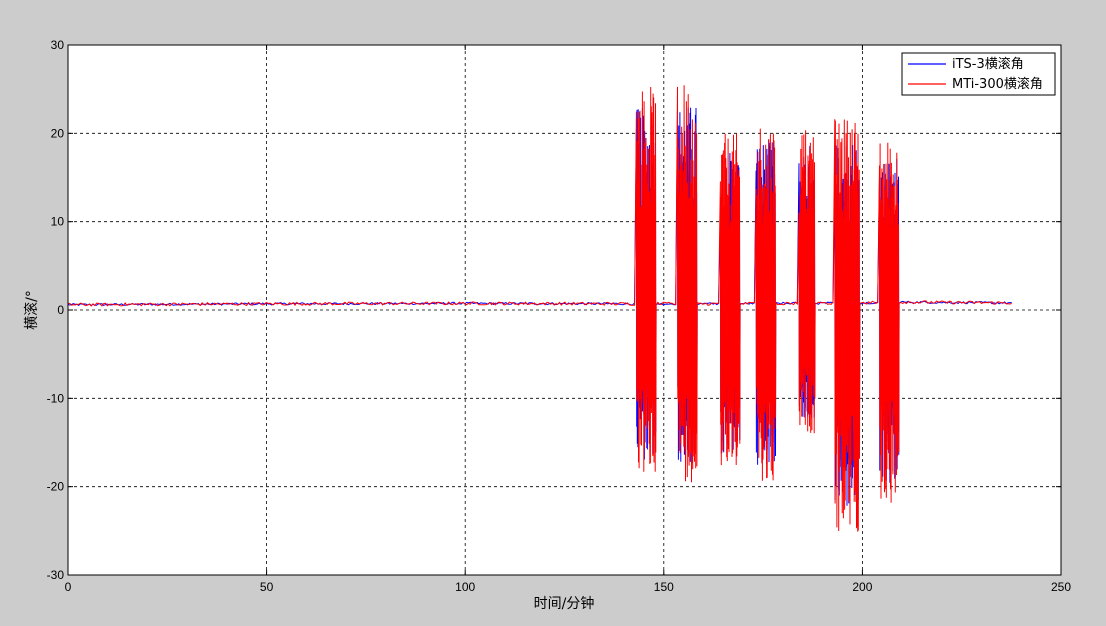 Image resolution: width=1106 pixels, height=626 pixels. What do you see at coordinates (465, 587) in the screenshot?
I see `x-tick-label: 100` at bounding box center [465, 587].